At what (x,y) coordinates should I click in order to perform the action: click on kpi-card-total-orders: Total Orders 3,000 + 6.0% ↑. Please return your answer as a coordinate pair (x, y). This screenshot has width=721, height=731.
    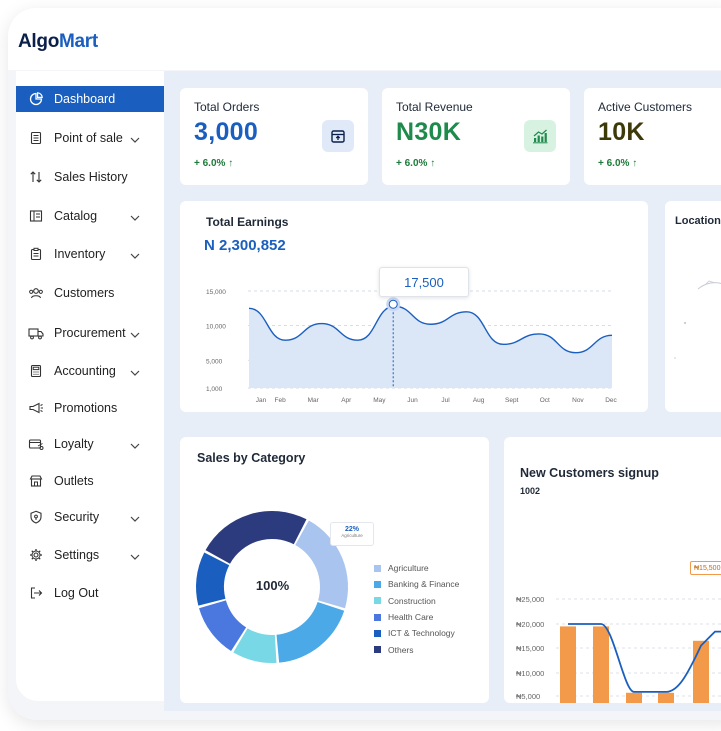
    Looking at the image, I should click on (274, 136).